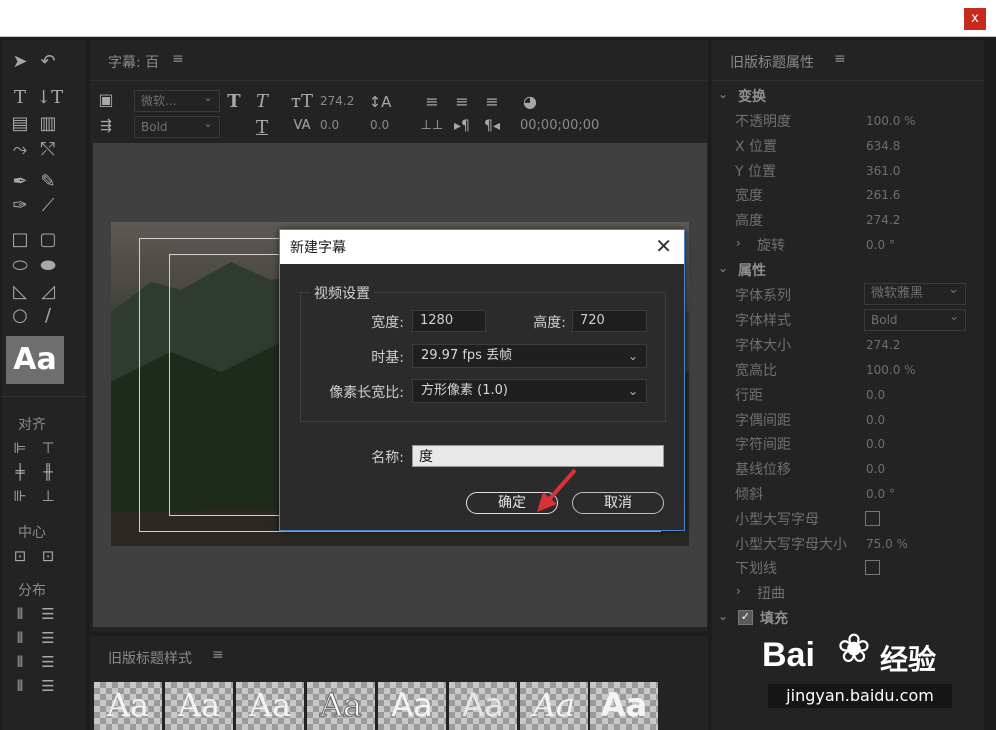  What do you see at coordinates (20, 662) in the screenshot?
I see `distribute-right-icon: ⫴` at bounding box center [20, 662].